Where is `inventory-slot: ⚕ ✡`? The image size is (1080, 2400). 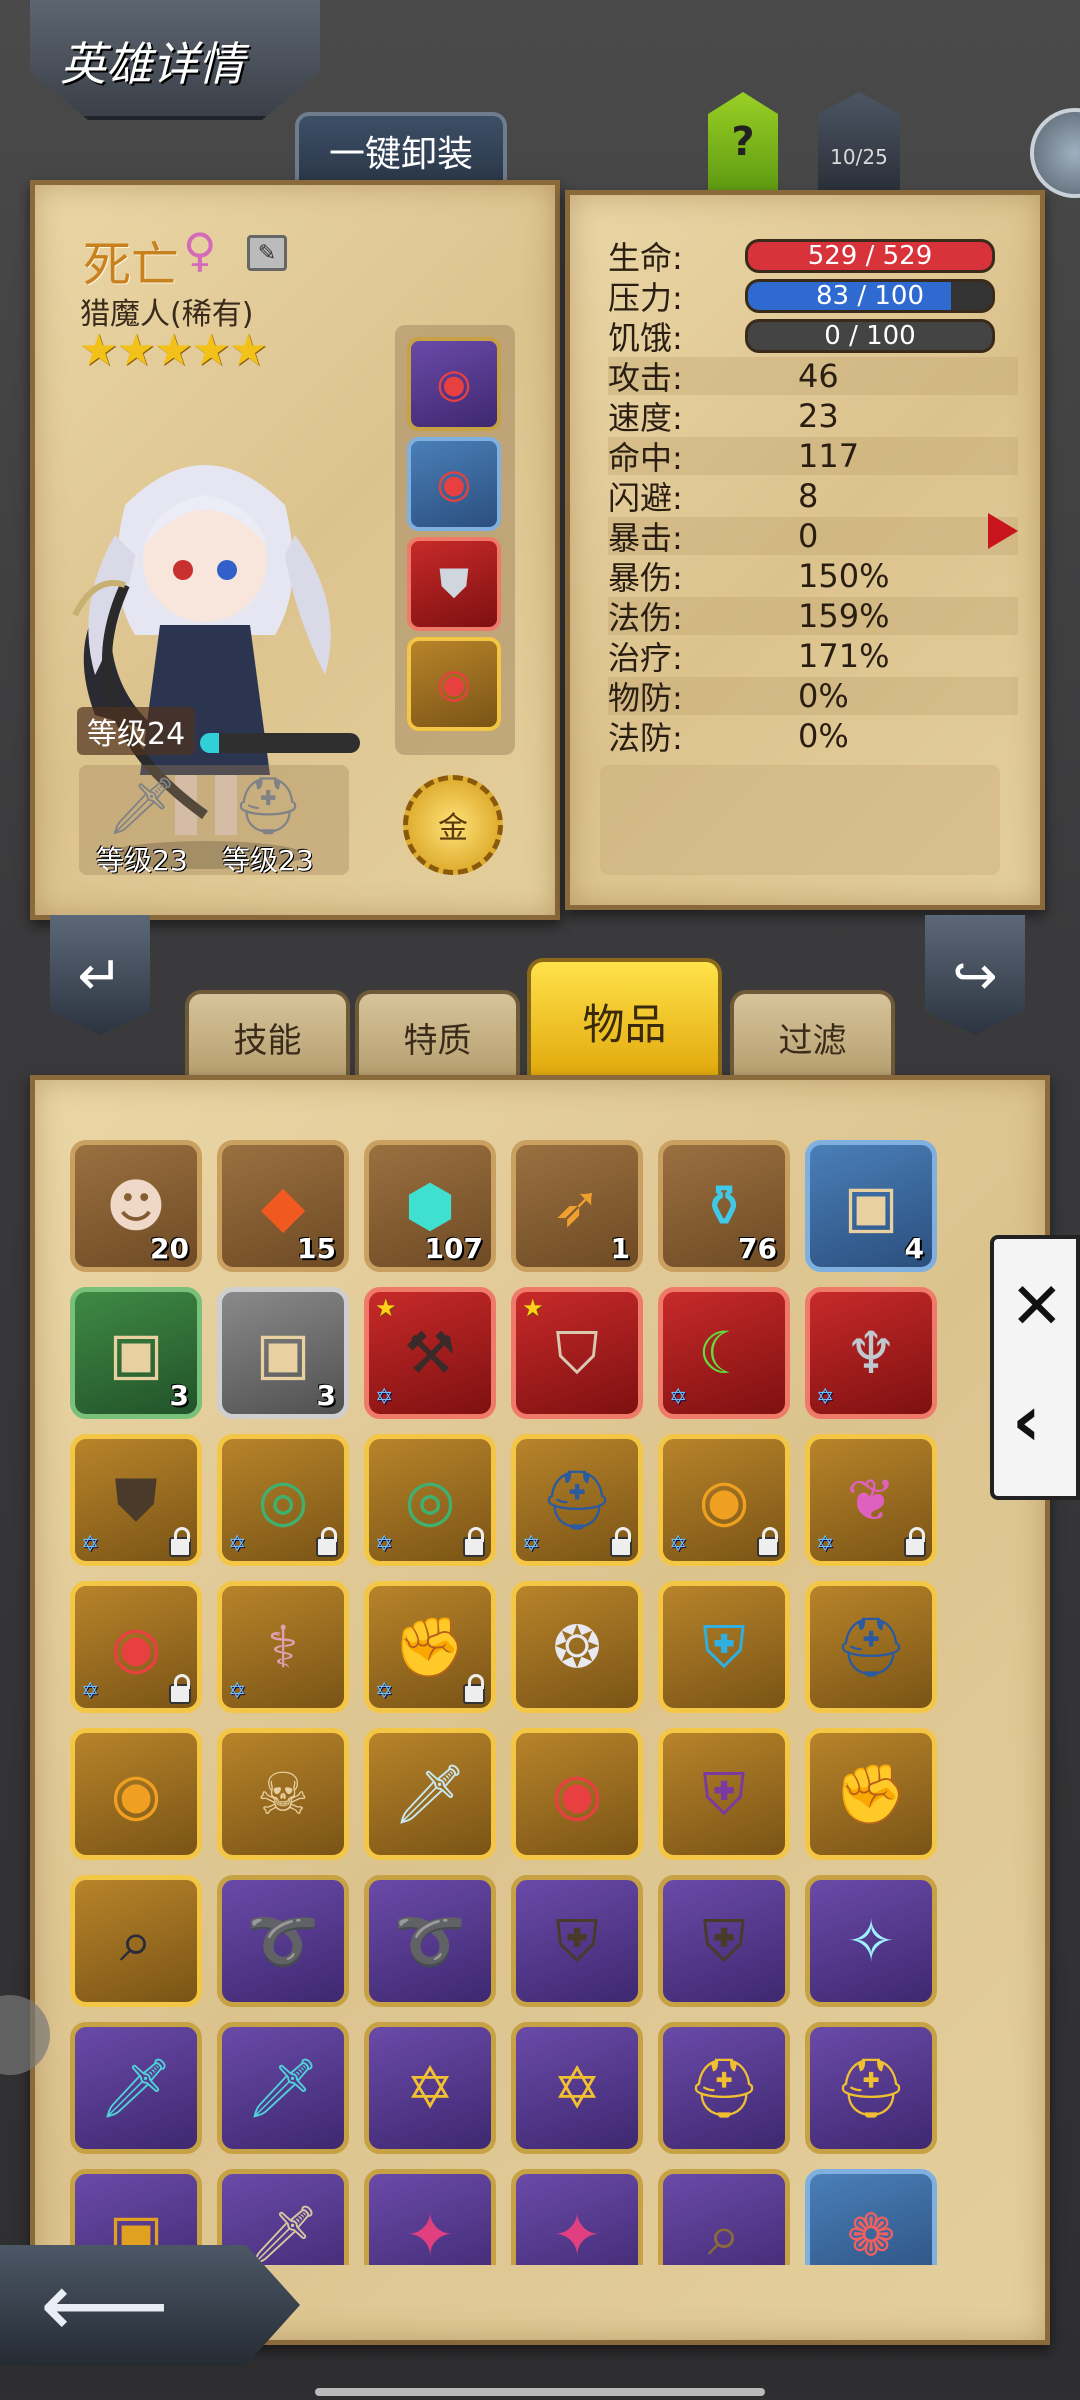
inventory-slot: ⚕ ✡ is located at coordinates (283, 1647).